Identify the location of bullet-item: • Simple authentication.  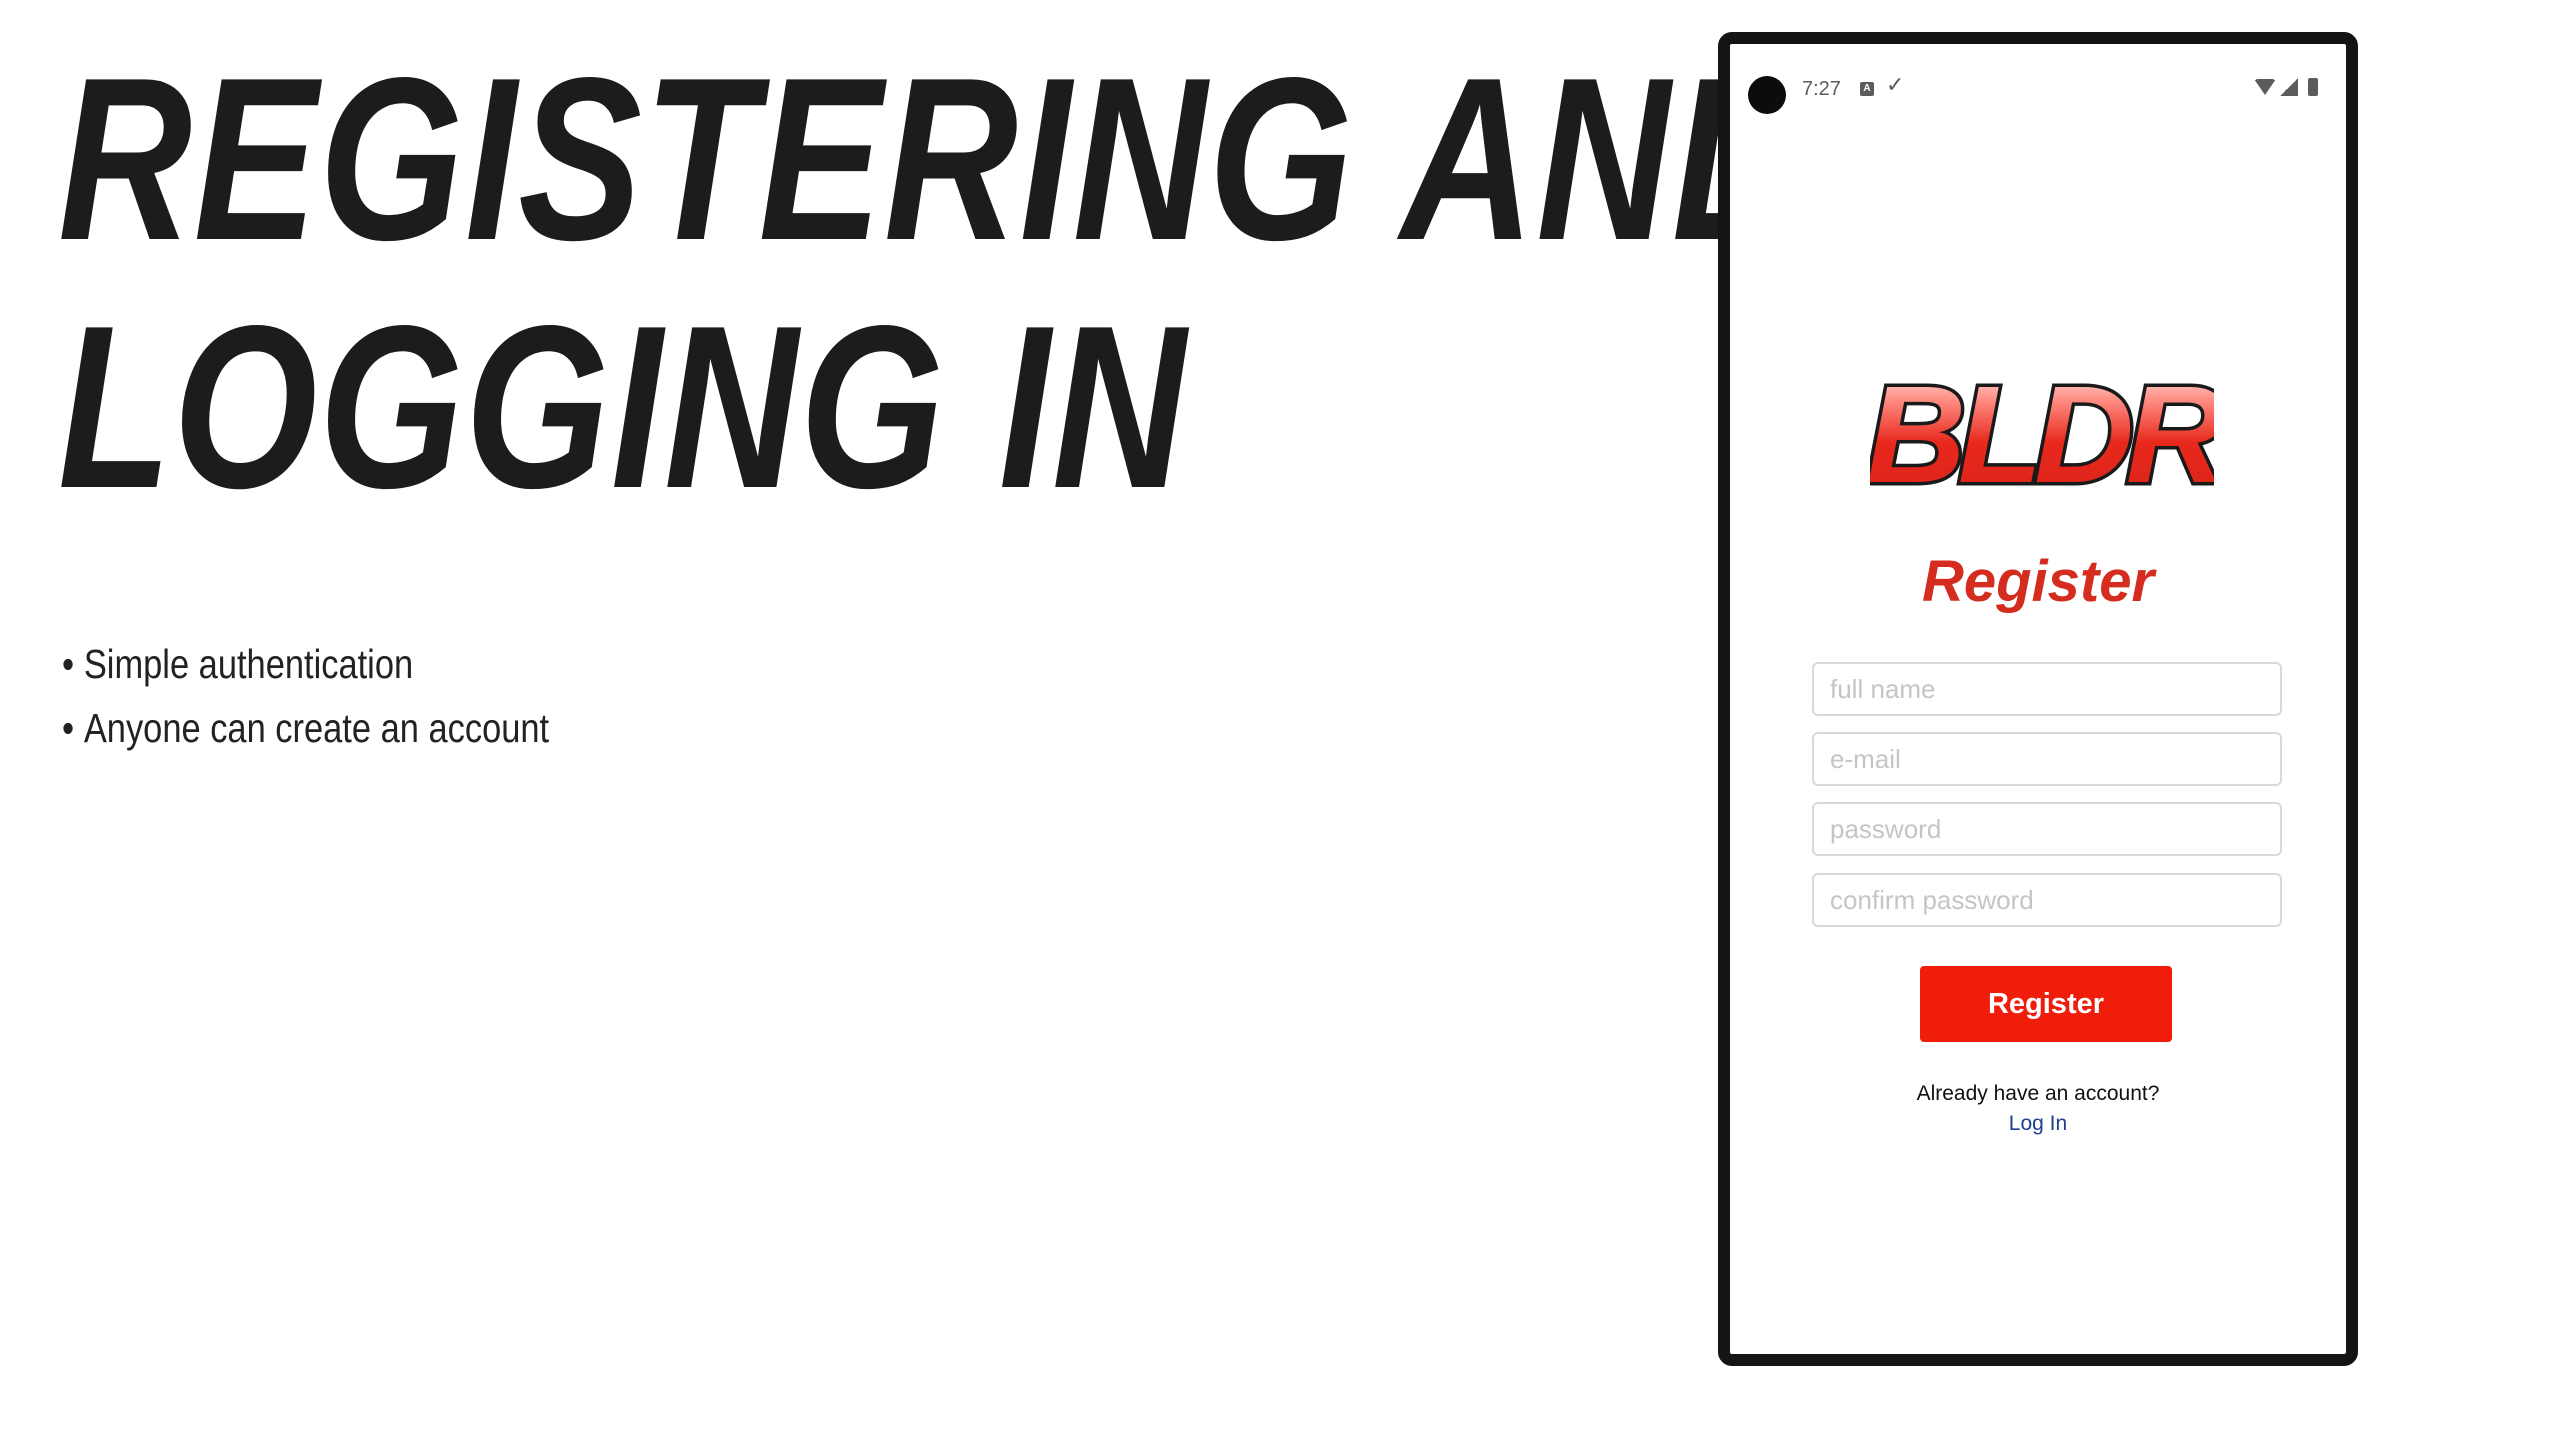
(305, 664).